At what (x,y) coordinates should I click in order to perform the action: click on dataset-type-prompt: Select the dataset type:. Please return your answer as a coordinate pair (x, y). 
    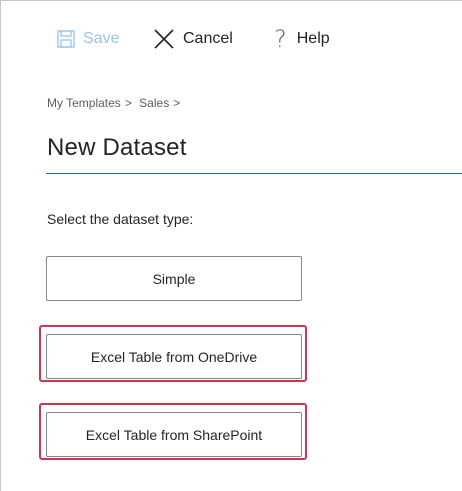
    Looking at the image, I should click on (120, 219).